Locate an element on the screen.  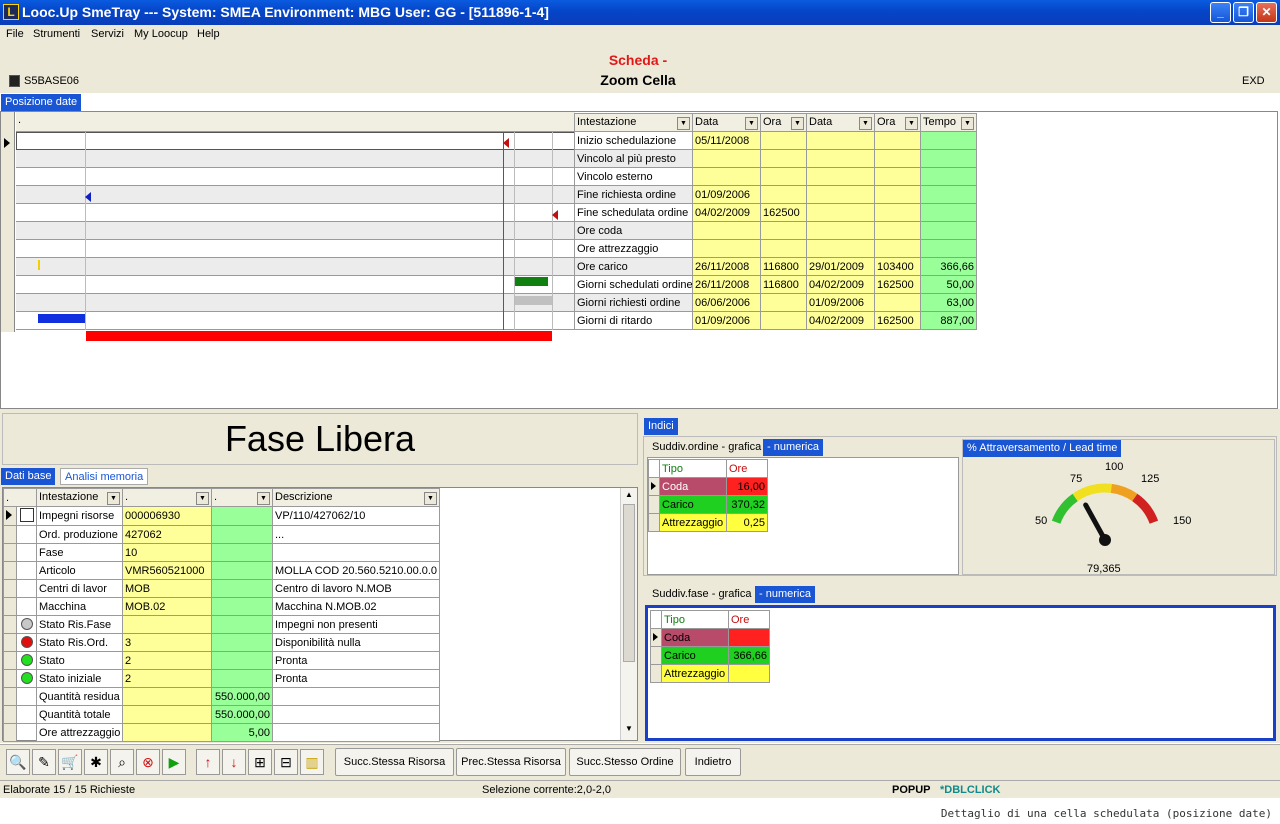
table-row: Coda is located at coordinates (710, 637).